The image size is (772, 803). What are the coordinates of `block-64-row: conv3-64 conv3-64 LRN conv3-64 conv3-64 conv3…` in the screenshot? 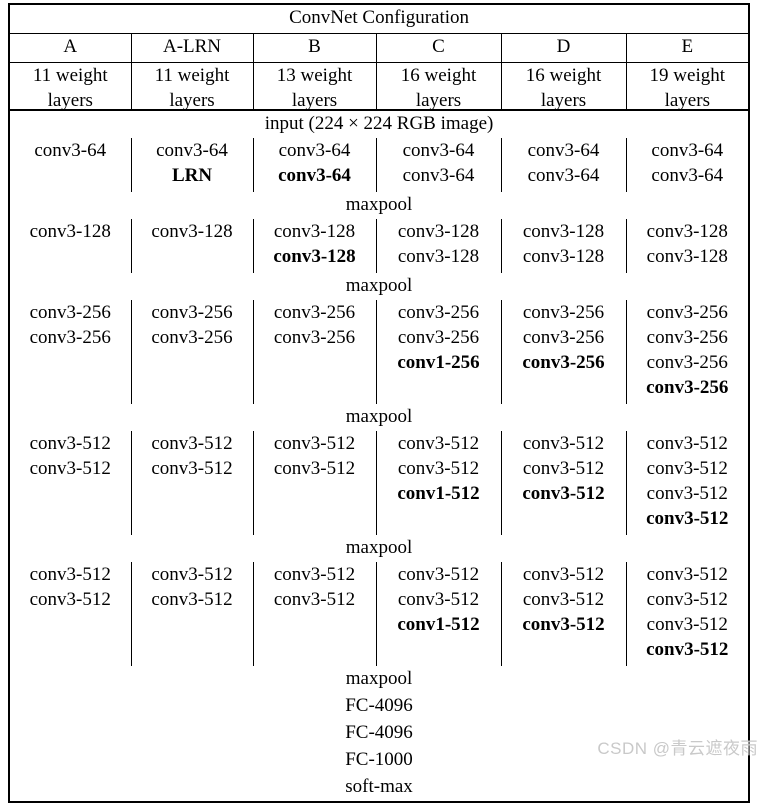 It's located at (379, 165).